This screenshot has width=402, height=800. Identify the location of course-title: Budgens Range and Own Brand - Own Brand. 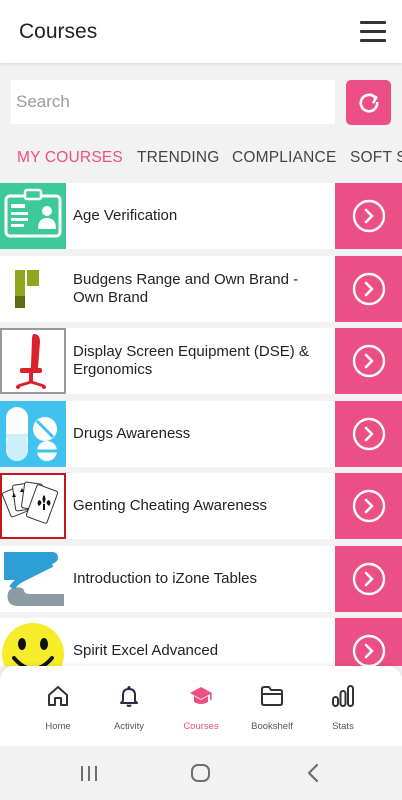
(186, 288).